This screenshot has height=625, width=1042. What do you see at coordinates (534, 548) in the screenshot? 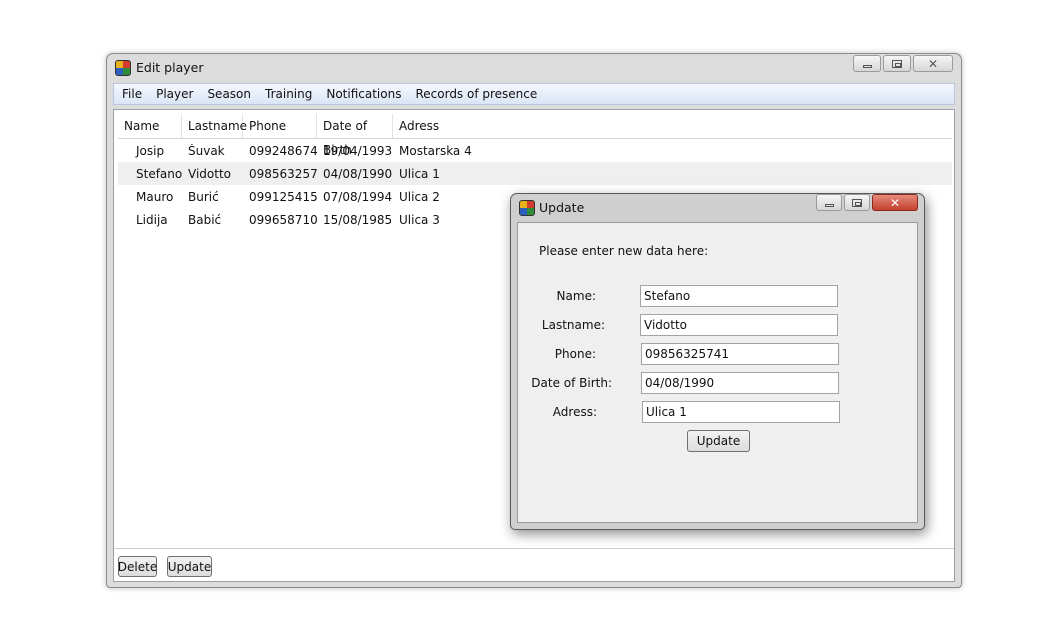
I see `bottom-separator` at bounding box center [534, 548].